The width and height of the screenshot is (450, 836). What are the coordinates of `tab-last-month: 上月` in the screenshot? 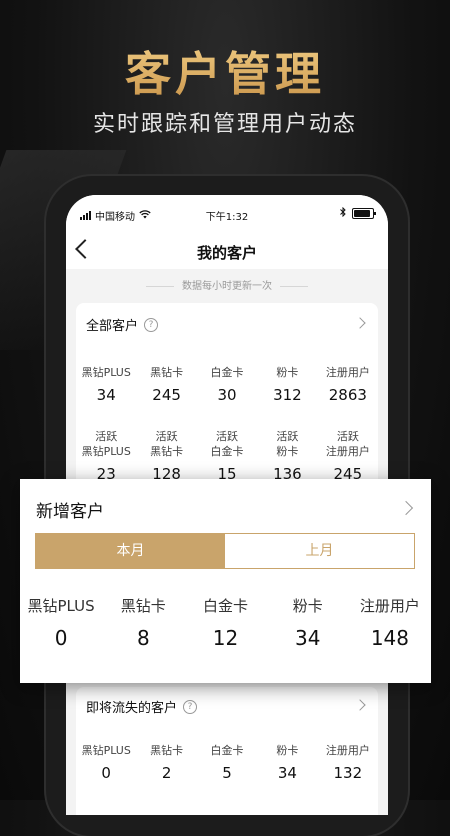 It's located at (319, 551).